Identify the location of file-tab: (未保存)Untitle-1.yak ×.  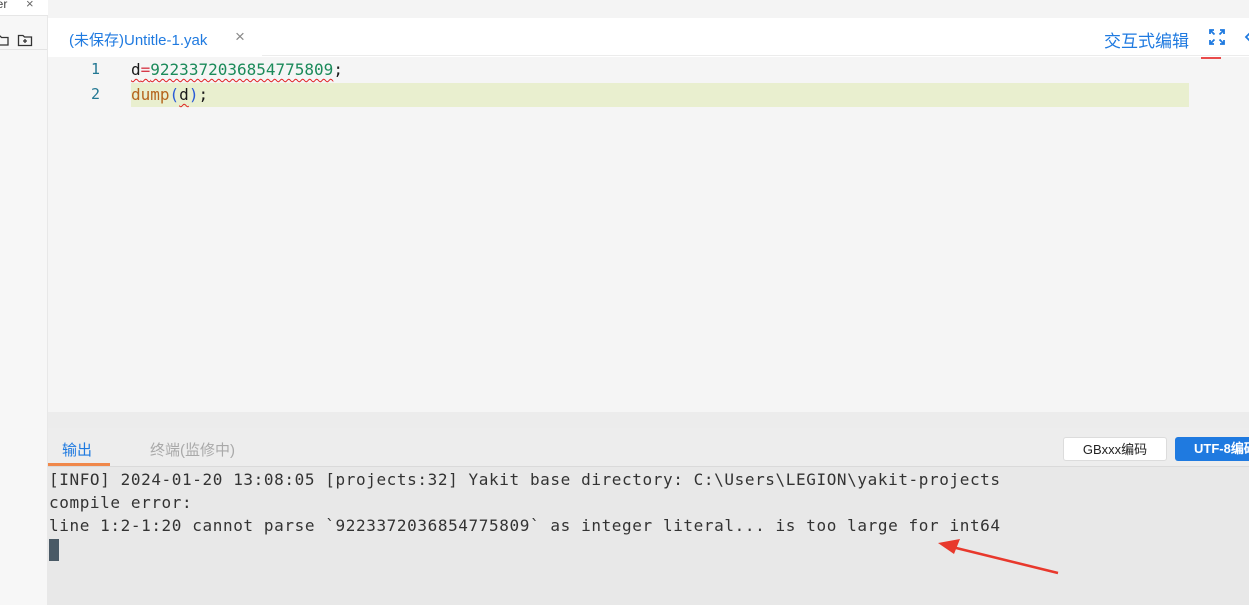
(155, 37).